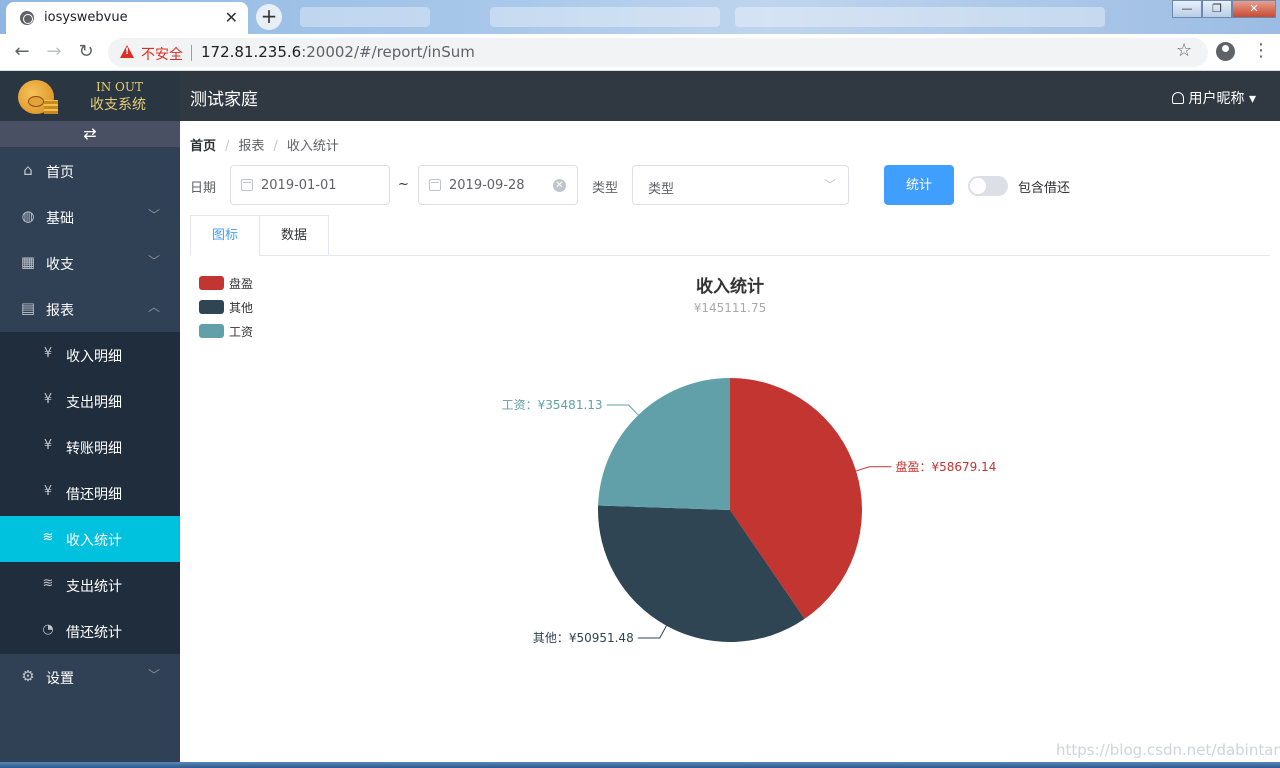 This screenshot has height=768, width=1280. What do you see at coordinates (1184, 50) in the screenshot?
I see `bookmark-star-icon: ☆` at bounding box center [1184, 50].